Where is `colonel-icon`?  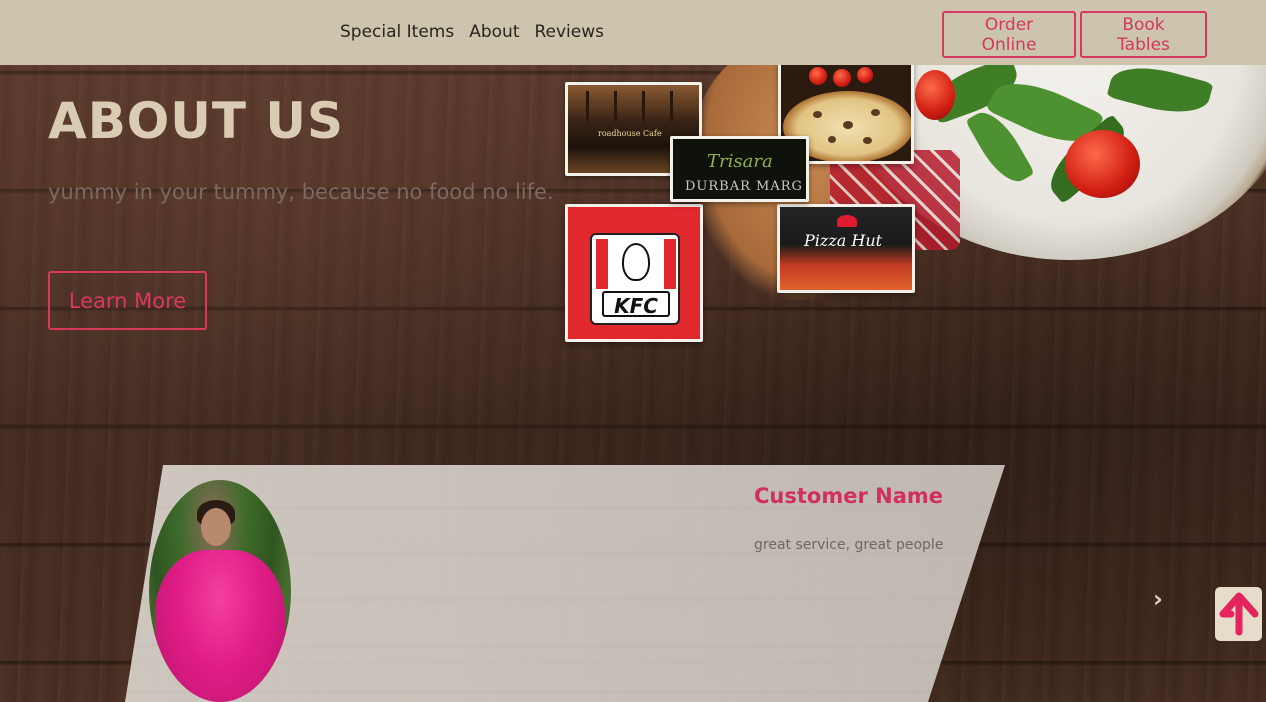 colonel-icon is located at coordinates (636, 262).